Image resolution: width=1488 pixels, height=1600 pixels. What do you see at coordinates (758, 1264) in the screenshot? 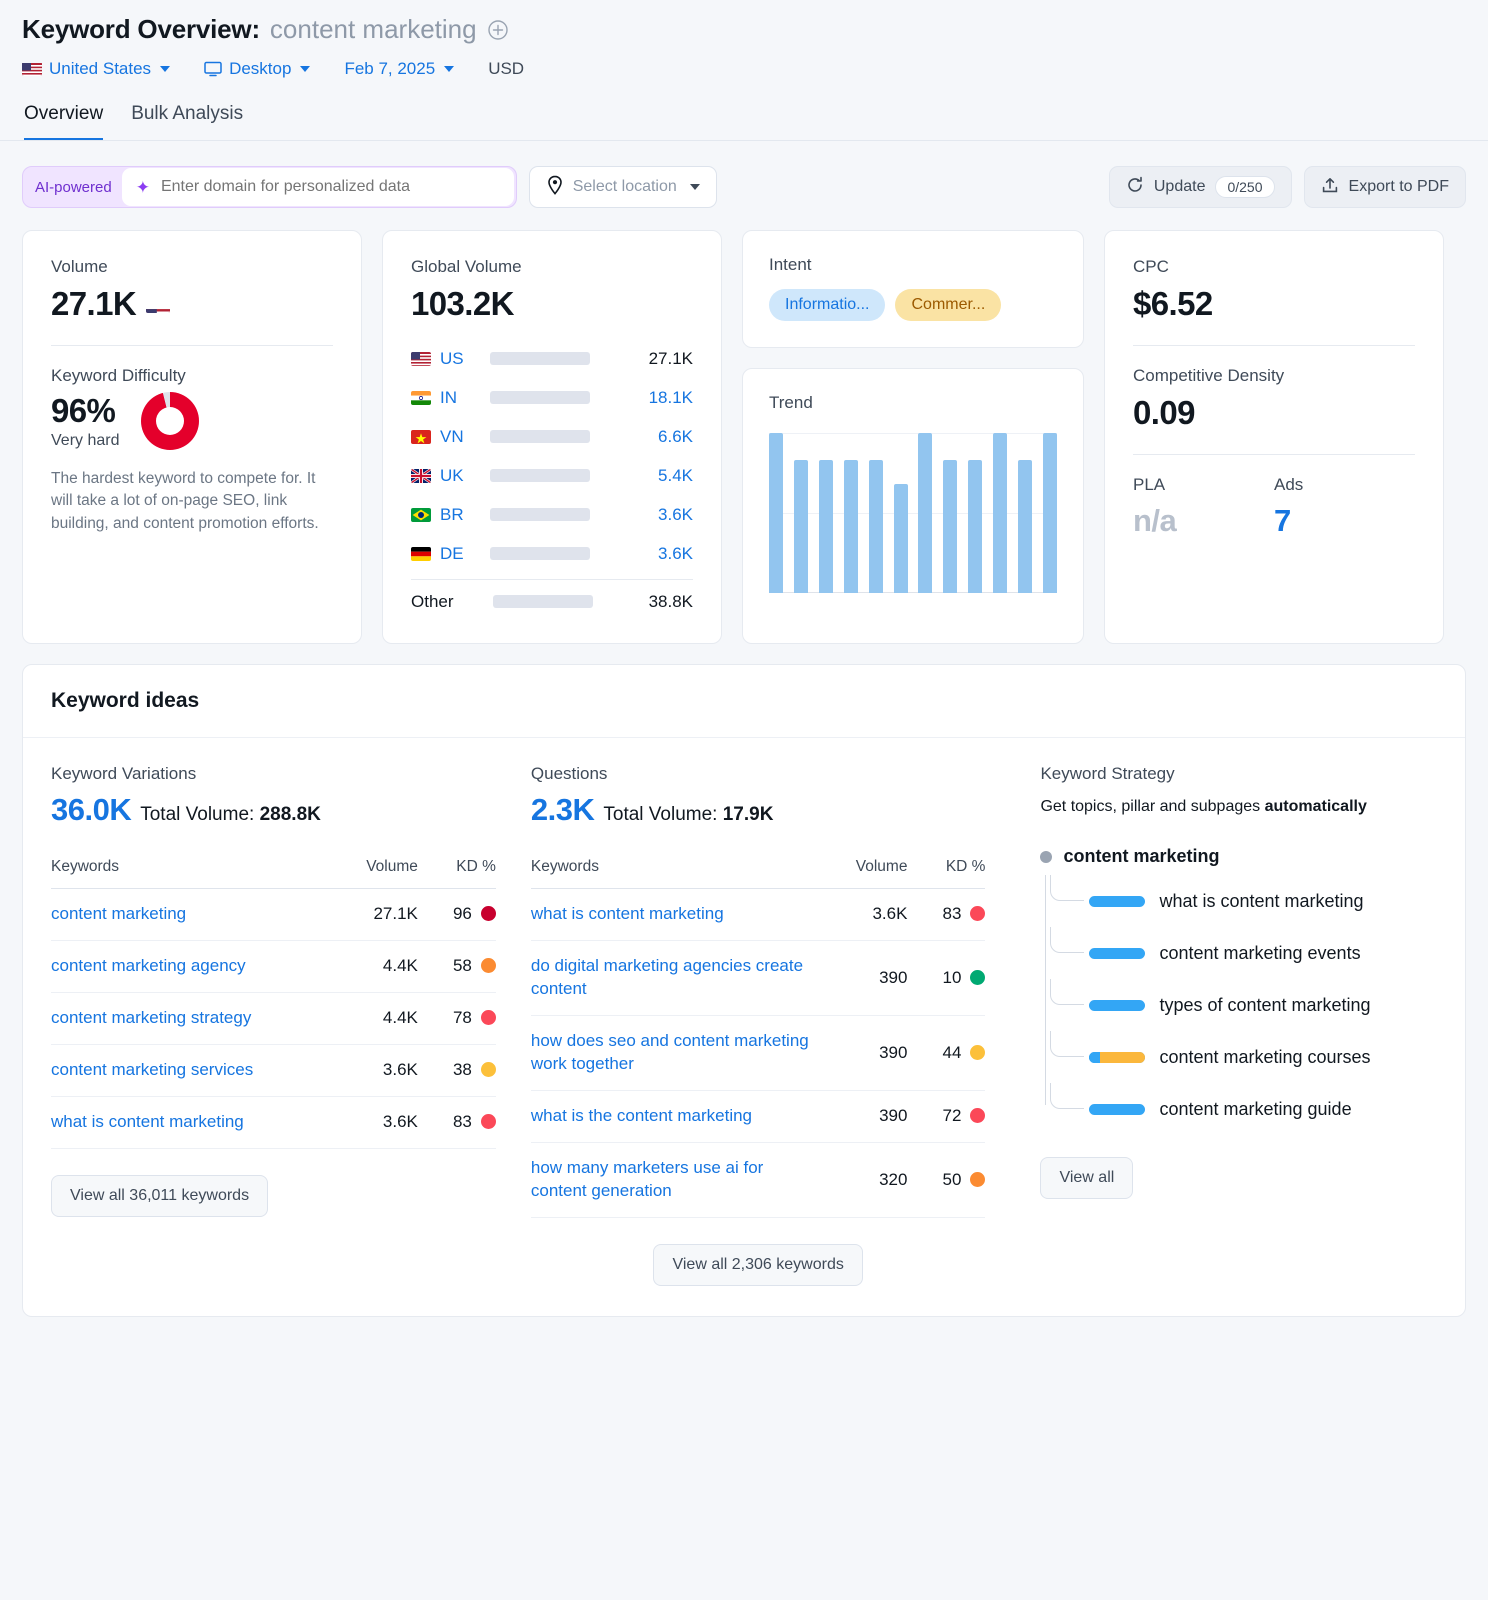
I see `view-all-questions-button: View all 2,306 keywords` at bounding box center [758, 1264].